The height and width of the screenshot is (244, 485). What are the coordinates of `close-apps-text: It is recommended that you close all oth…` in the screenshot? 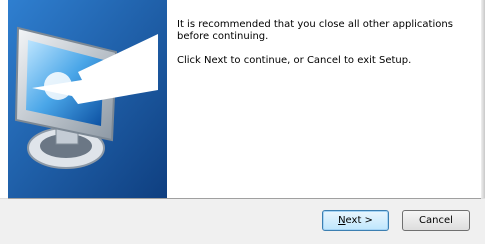 It's located at (315, 30).